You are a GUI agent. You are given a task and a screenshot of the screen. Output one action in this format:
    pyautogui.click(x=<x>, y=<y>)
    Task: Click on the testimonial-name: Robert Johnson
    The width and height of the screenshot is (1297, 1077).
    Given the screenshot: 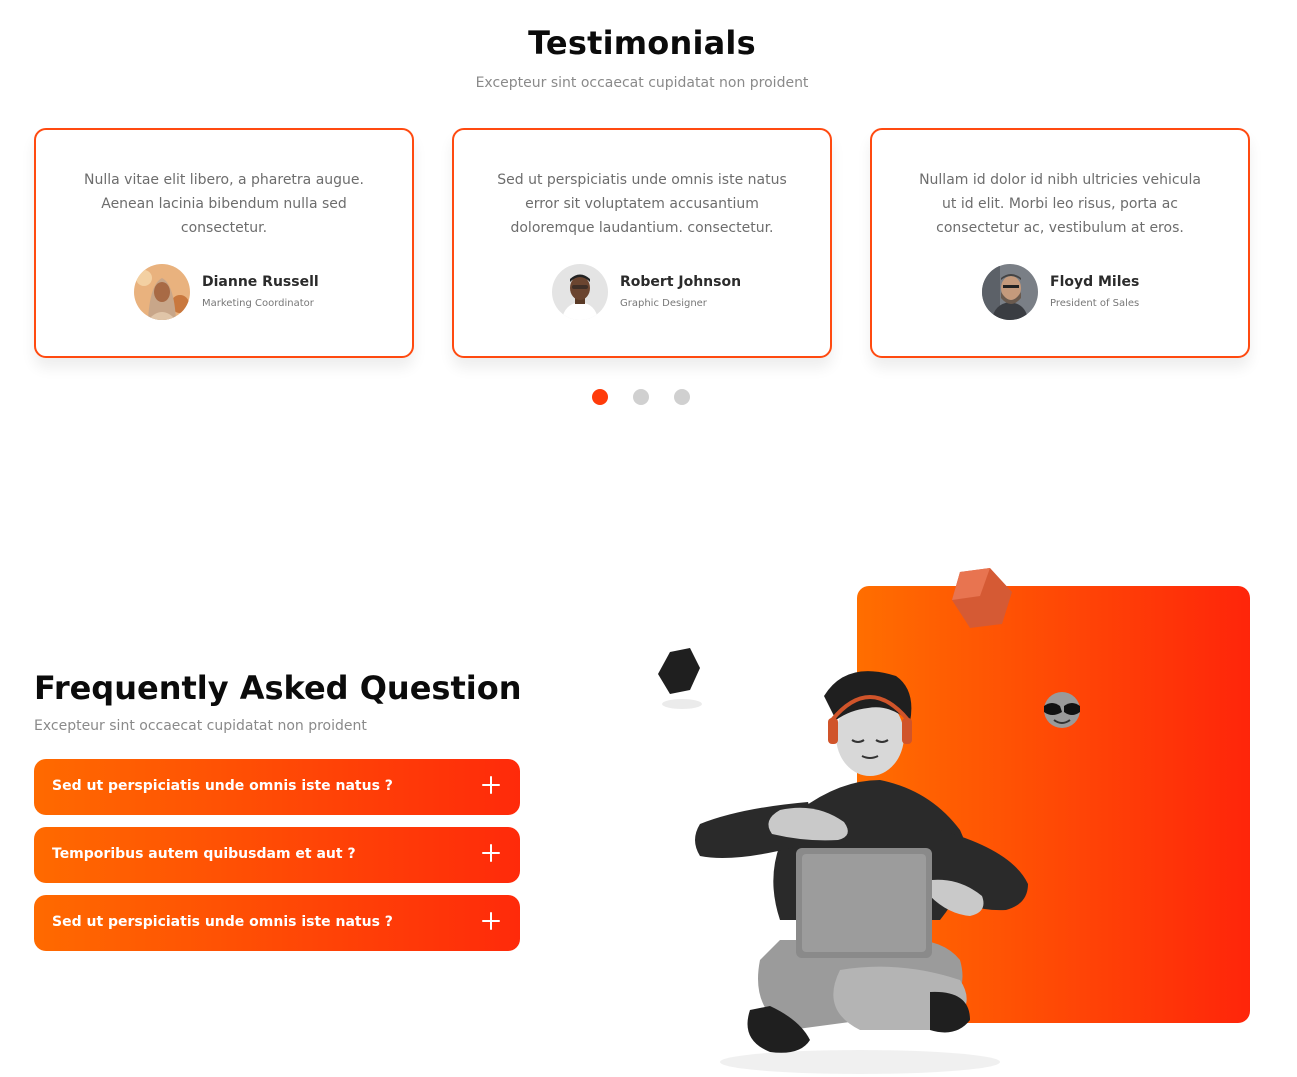 What is the action you would take?
    pyautogui.click(x=681, y=282)
    